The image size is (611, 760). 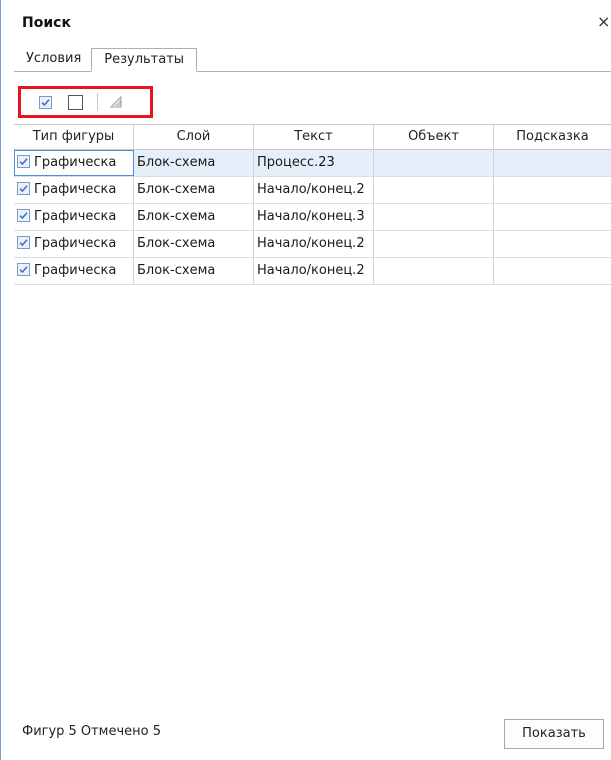 I want to click on tab-conditions: Условия, so click(x=52, y=59).